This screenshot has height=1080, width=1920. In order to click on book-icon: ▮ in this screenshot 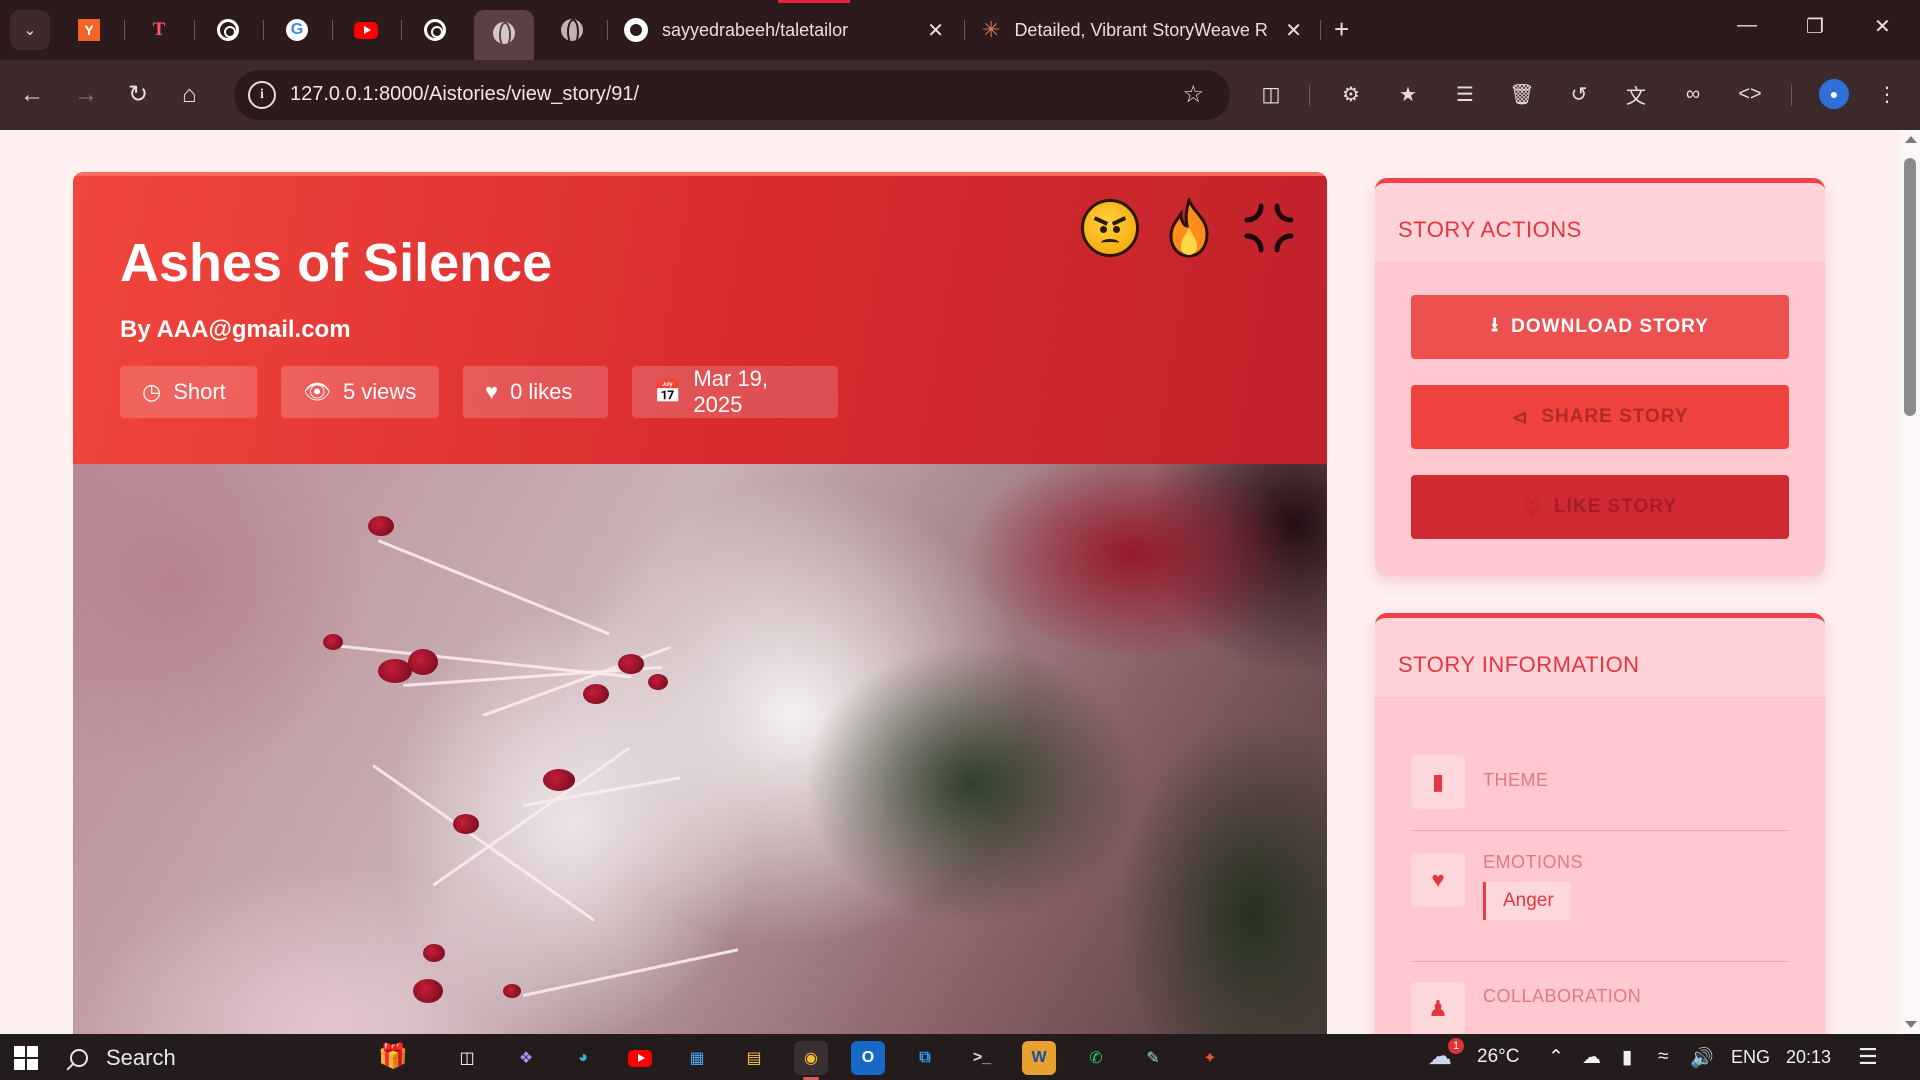, I will do `click(1438, 782)`.